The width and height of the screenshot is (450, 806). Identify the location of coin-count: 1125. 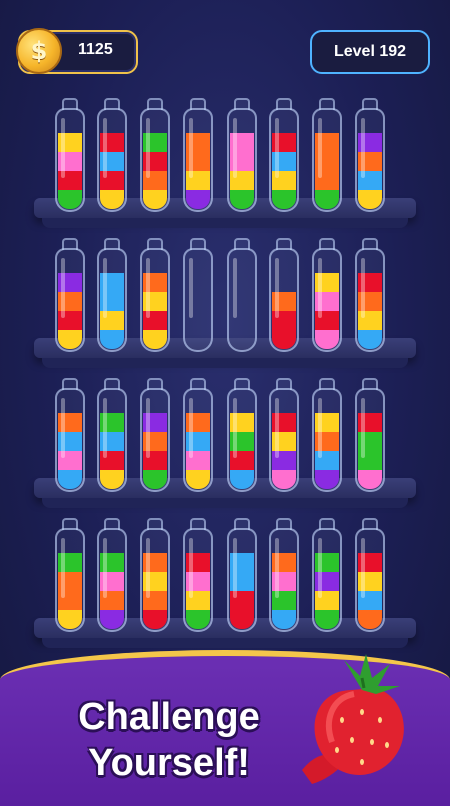
(95, 49).